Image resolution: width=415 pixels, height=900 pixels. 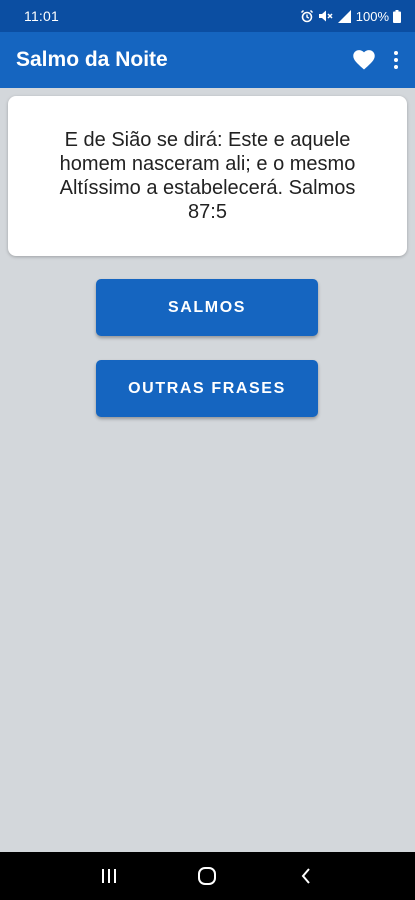 What do you see at coordinates (207, 60) in the screenshot?
I see `app-bar: Salmo da Noite` at bounding box center [207, 60].